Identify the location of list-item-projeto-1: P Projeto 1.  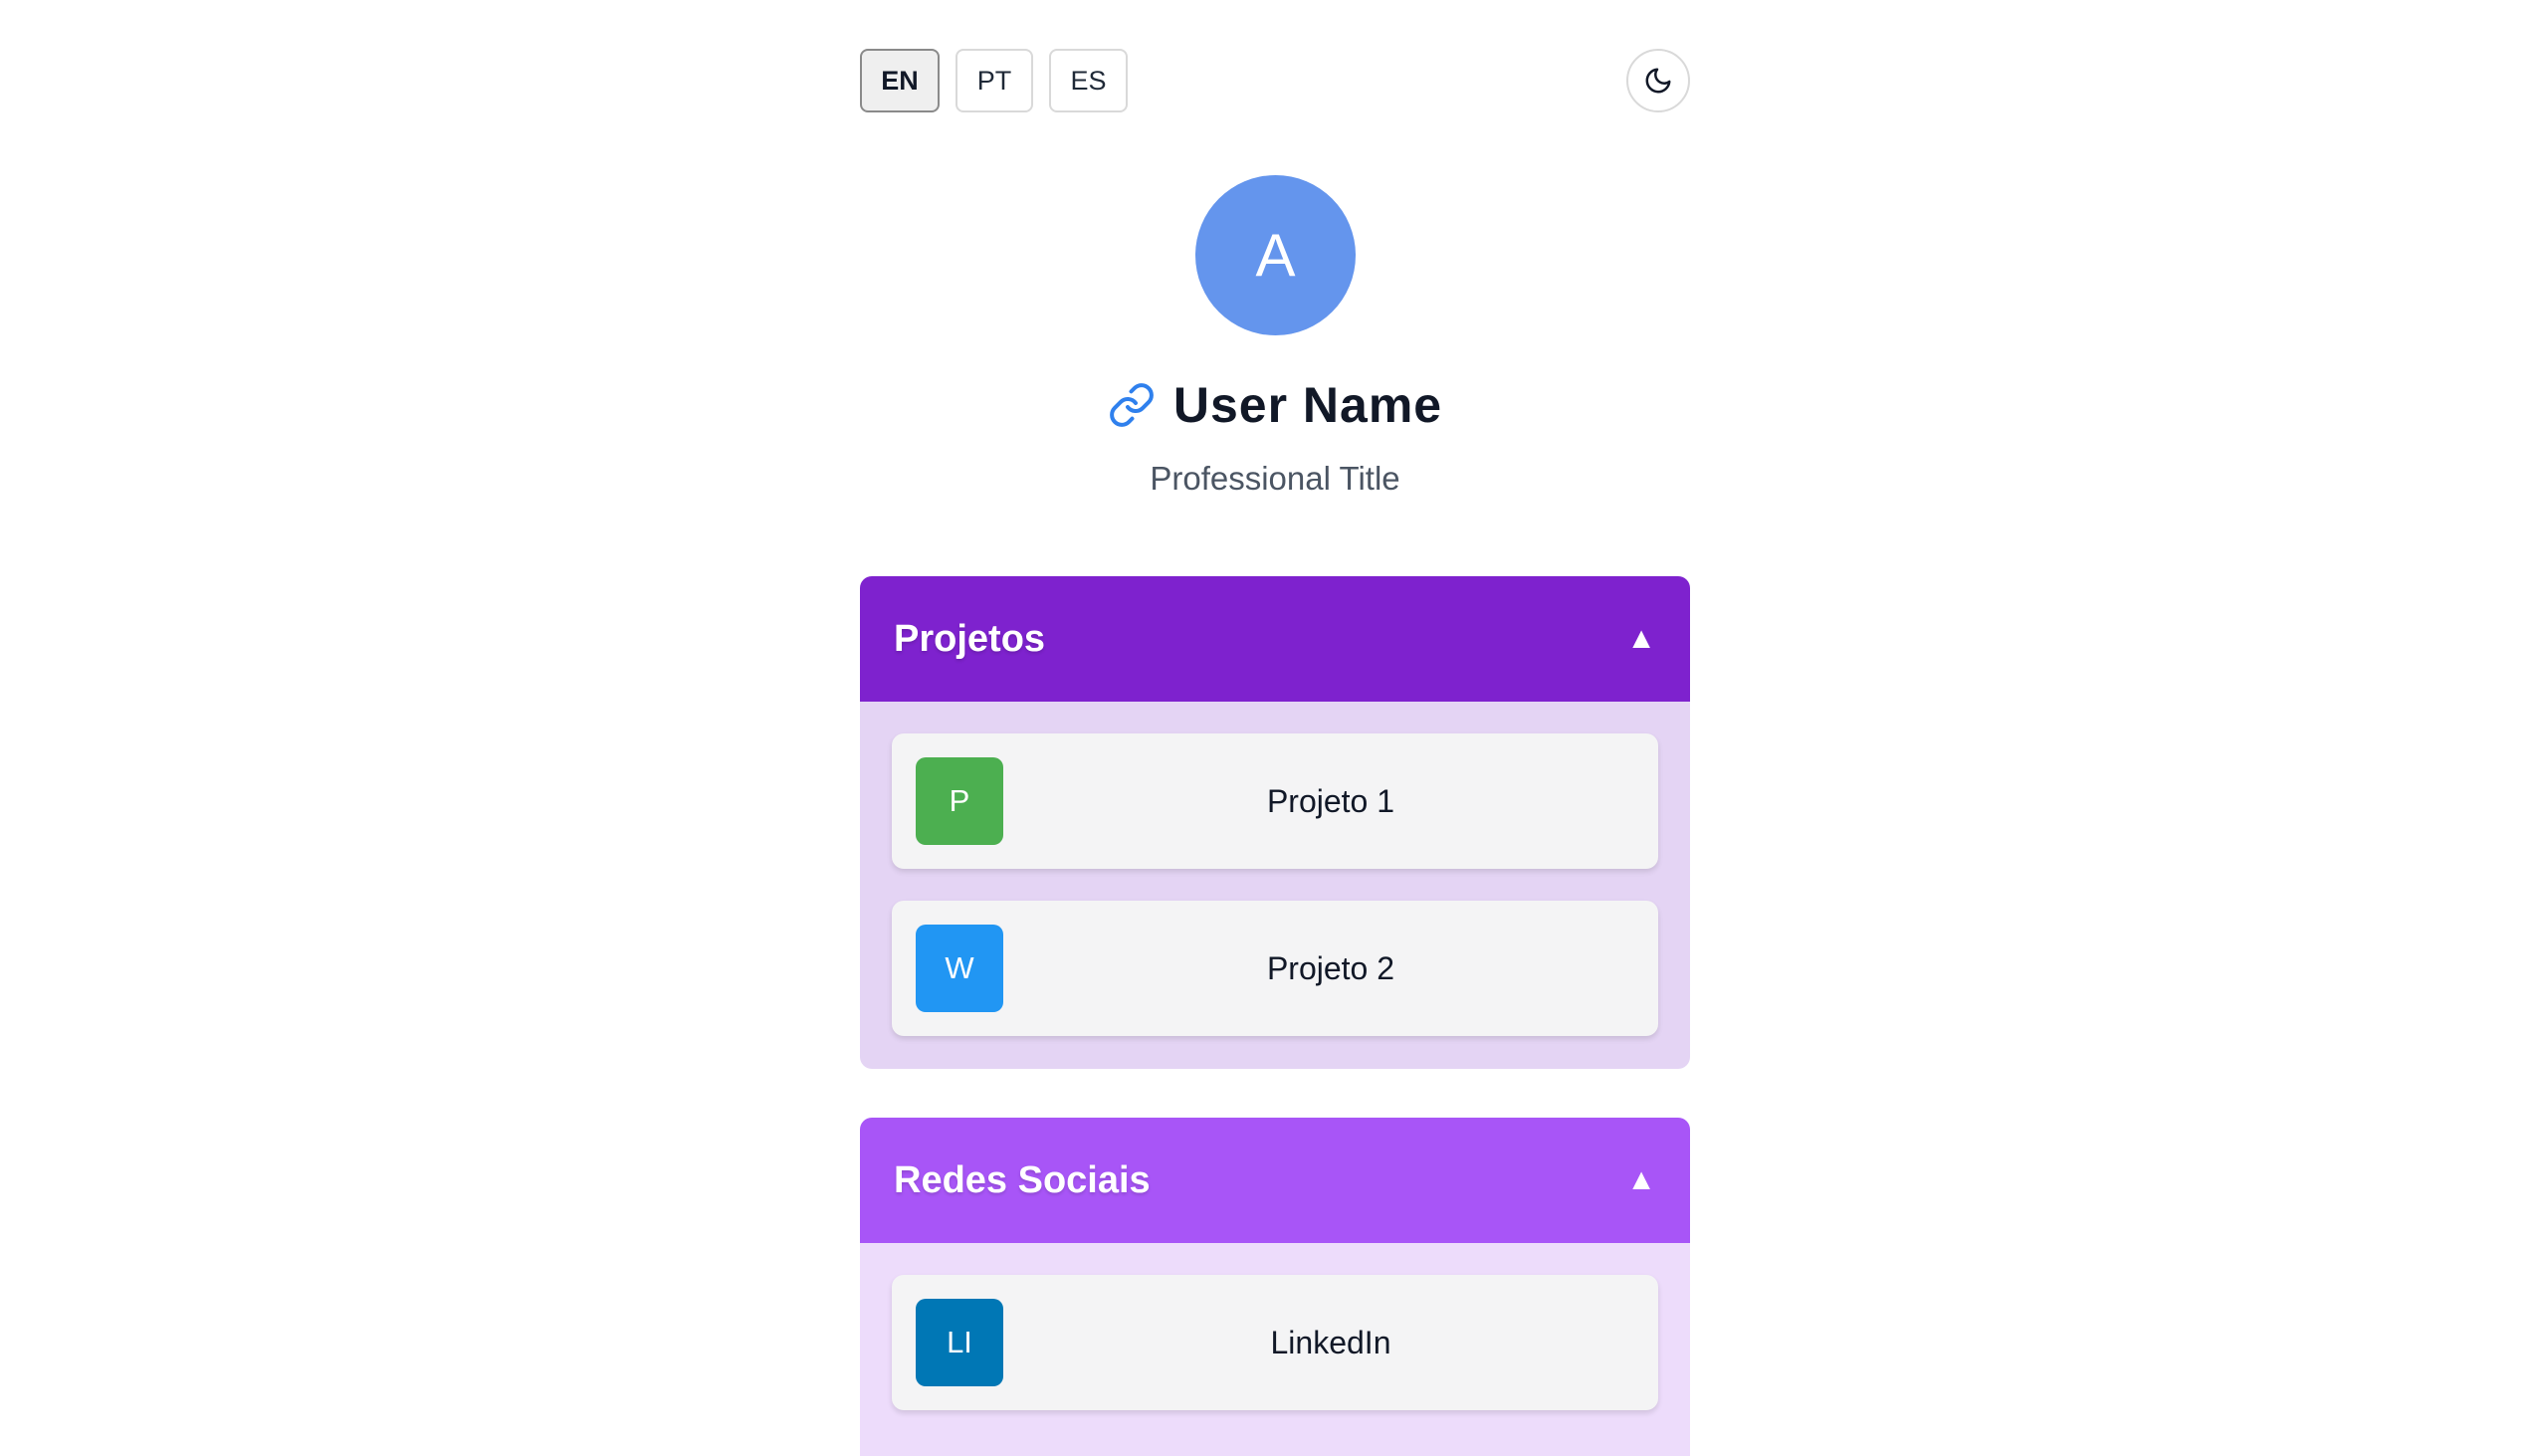
(1275, 801).